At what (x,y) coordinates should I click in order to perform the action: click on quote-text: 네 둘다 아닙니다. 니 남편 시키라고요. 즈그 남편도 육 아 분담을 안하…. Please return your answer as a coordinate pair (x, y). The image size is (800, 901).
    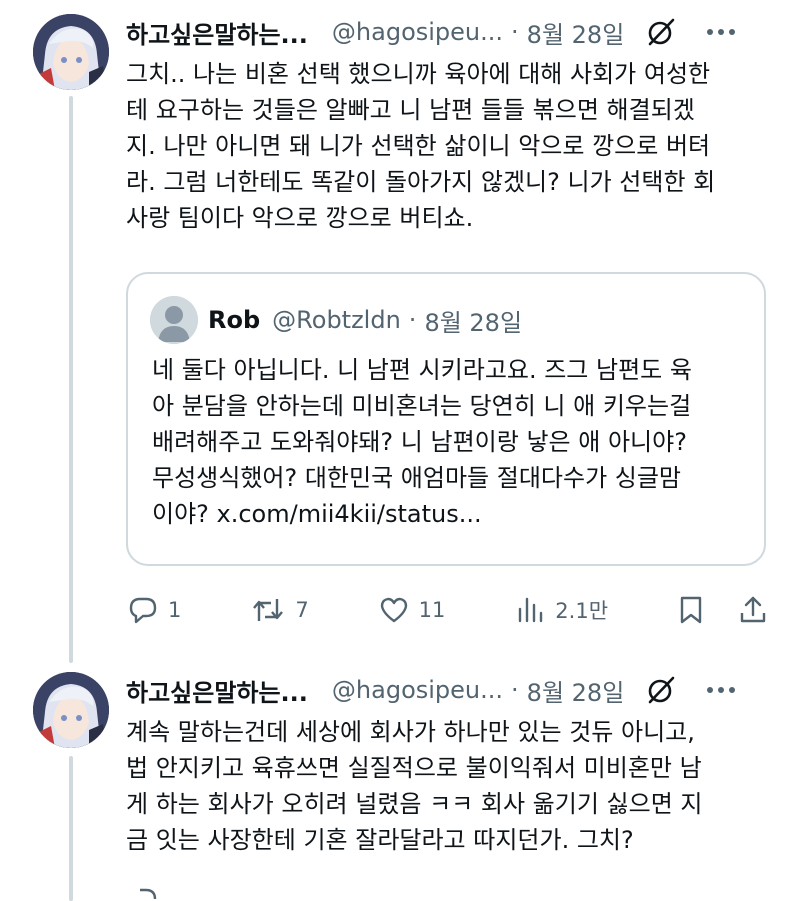
    Looking at the image, I should click on (422, 442).